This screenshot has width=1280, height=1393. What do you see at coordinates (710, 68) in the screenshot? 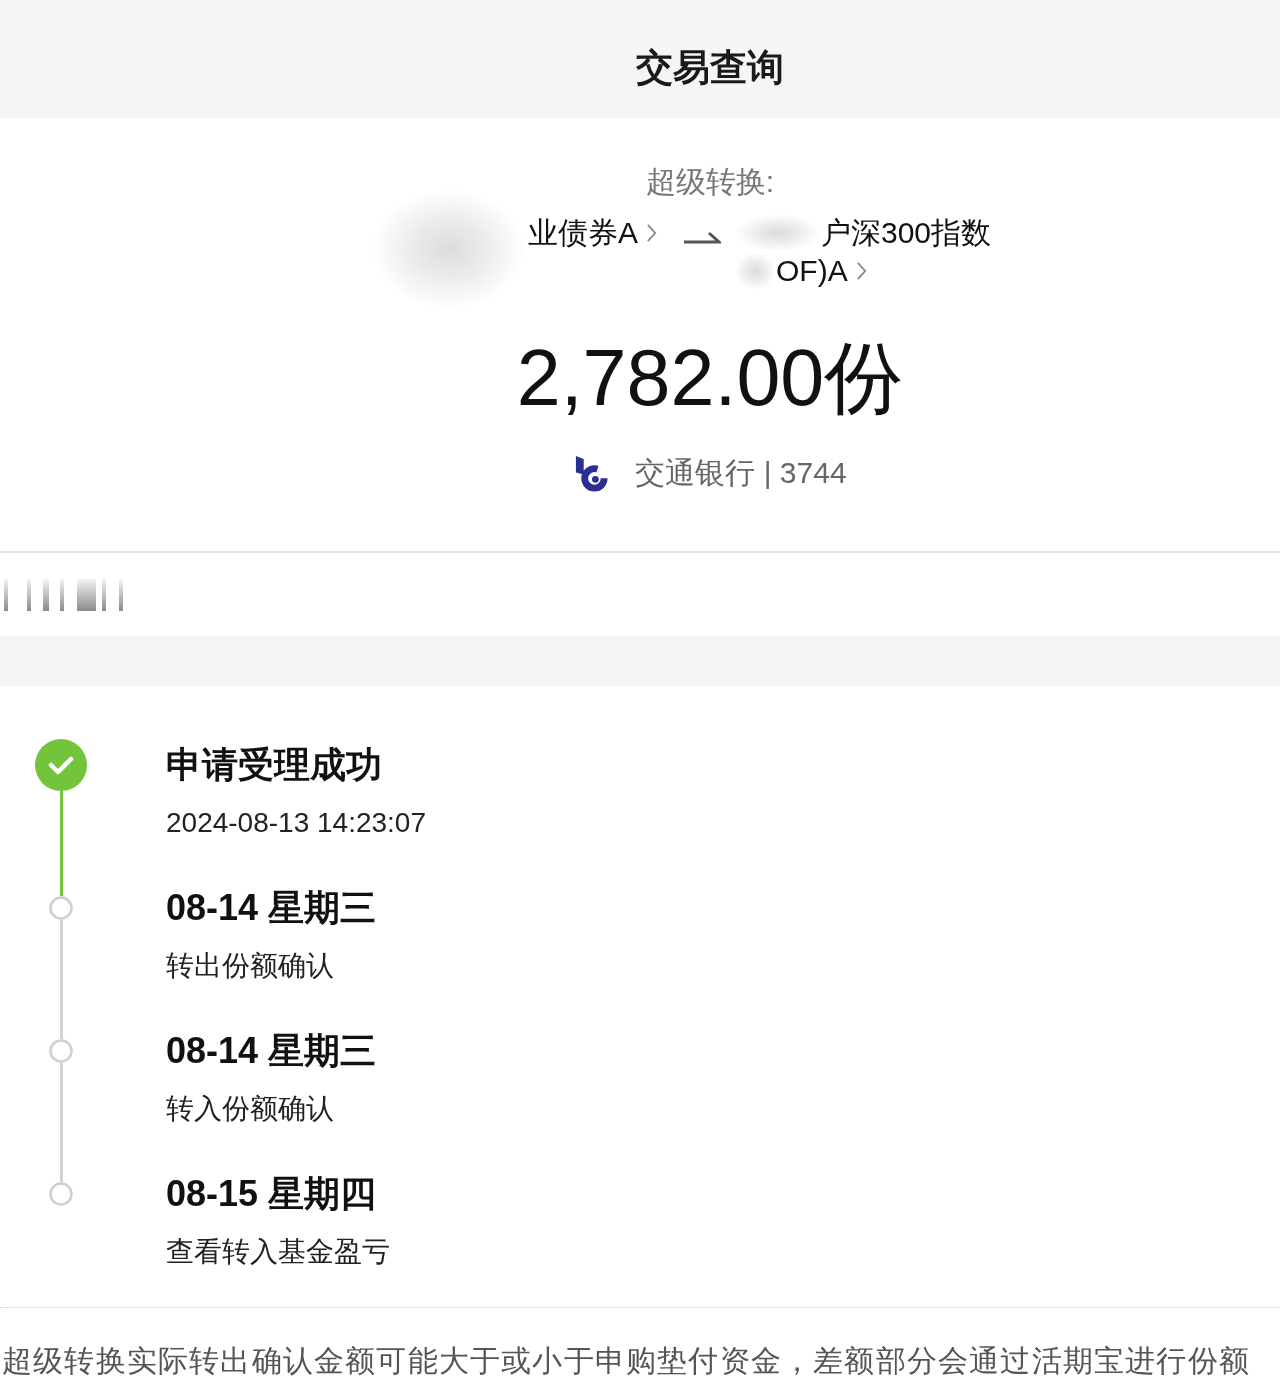
I see `page-title: 交易查询` at bounding box center [710, 68].